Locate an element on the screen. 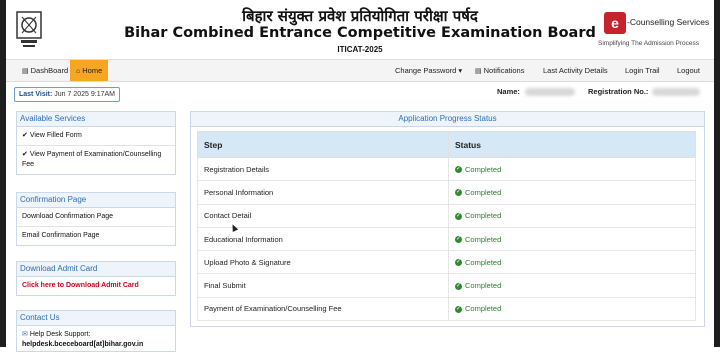 Image resolution: width=720 pixels, height=354 pixels. nav-logout-label: Logout is located at coordinates (688, 70).